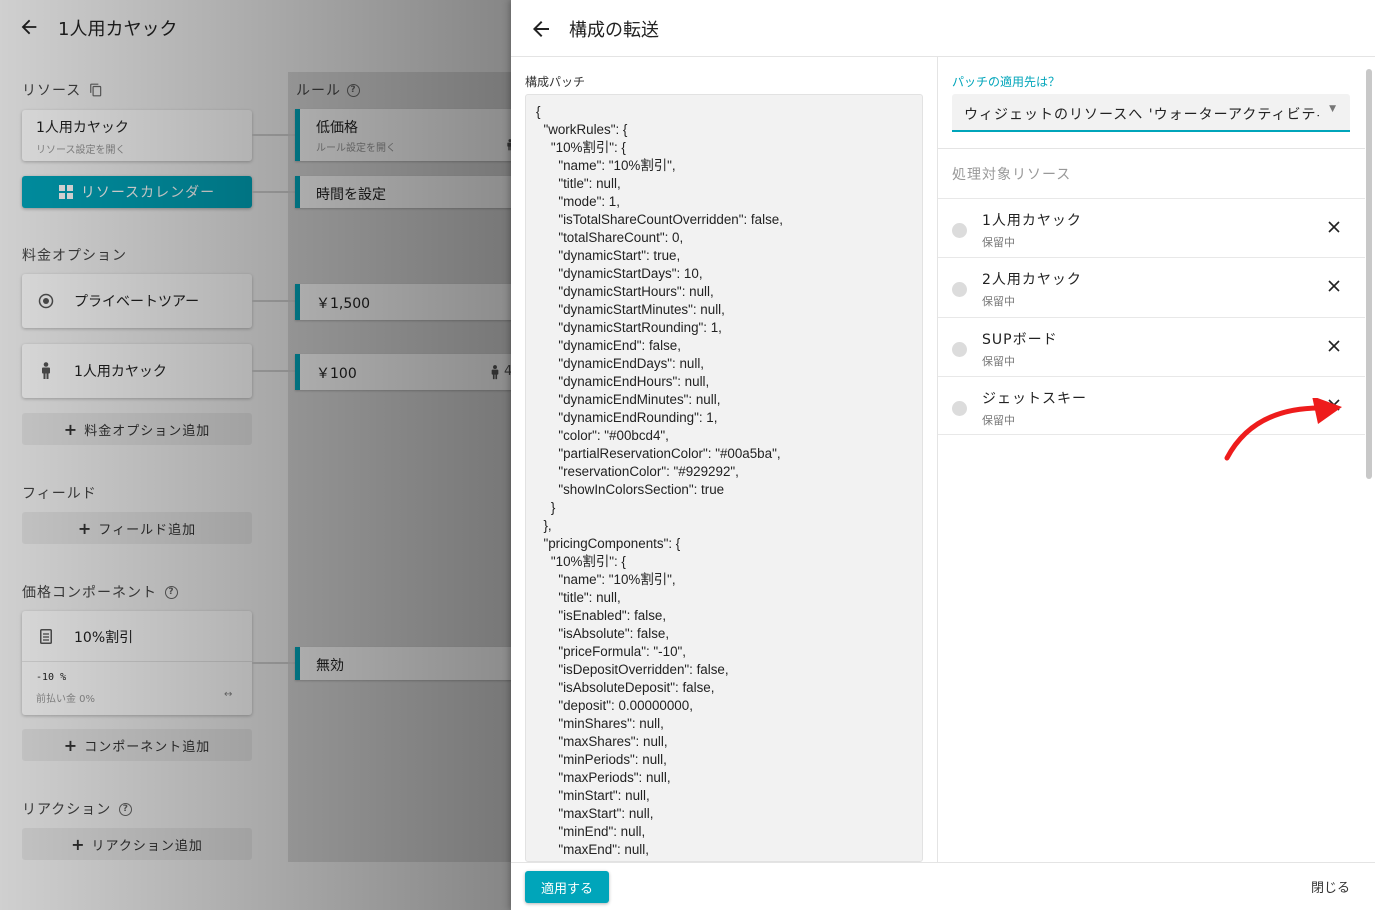 Image resolution: width=1375 pixels, height=910 pixels. Describe the element at coordinates (65, 192) in the screenshot. I see `grid-icon` at that location.